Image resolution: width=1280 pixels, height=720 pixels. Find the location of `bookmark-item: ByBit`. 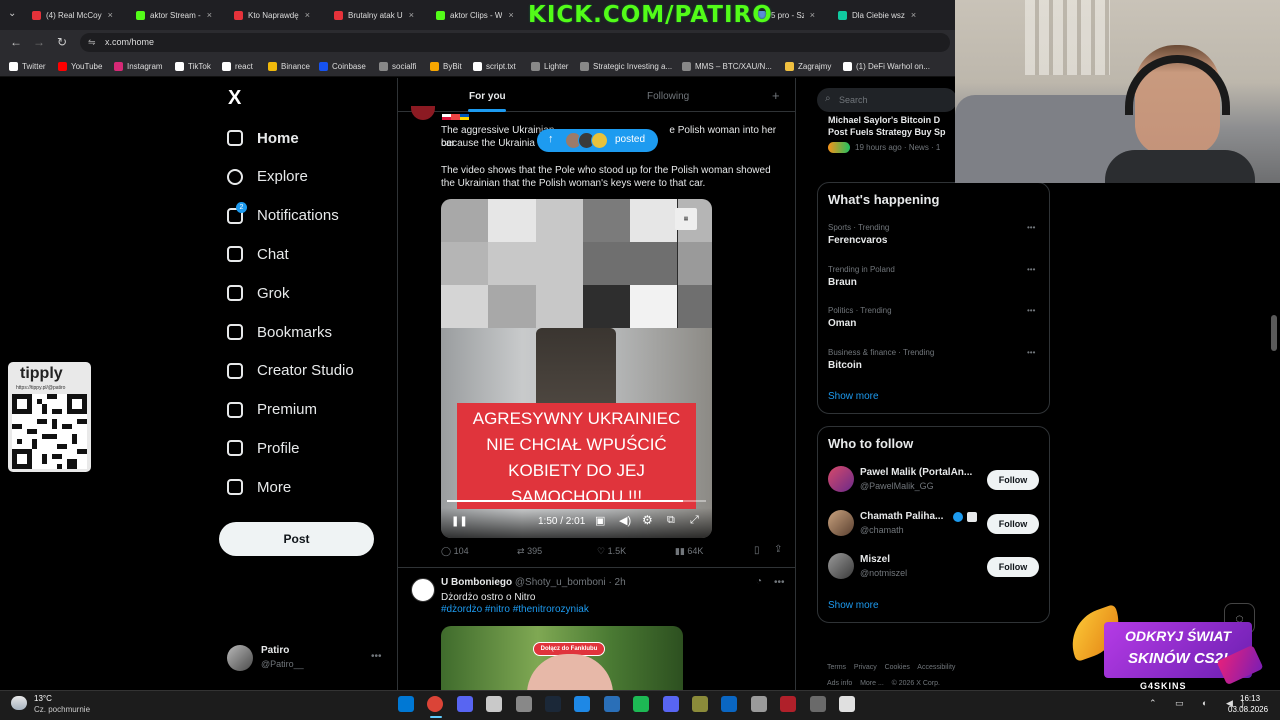

bookmark-item: ByBit is located at coordinates (446, 66).